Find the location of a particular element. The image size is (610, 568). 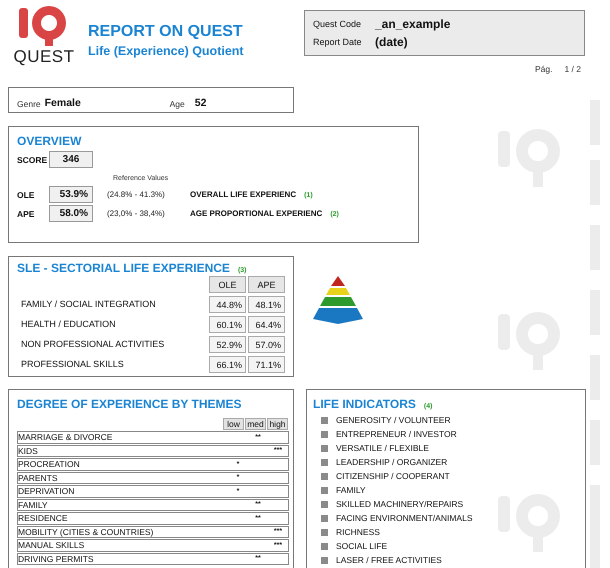

page-number: 1 / 2 is located at coordinates (572, 69).